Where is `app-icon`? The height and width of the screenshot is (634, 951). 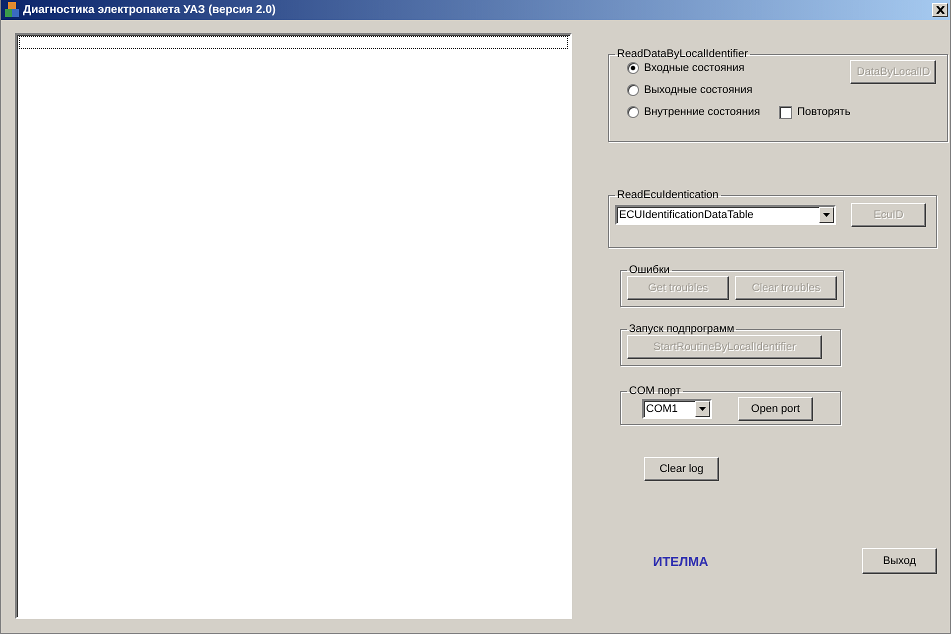
app-icon is located at coordinates (12, 10).